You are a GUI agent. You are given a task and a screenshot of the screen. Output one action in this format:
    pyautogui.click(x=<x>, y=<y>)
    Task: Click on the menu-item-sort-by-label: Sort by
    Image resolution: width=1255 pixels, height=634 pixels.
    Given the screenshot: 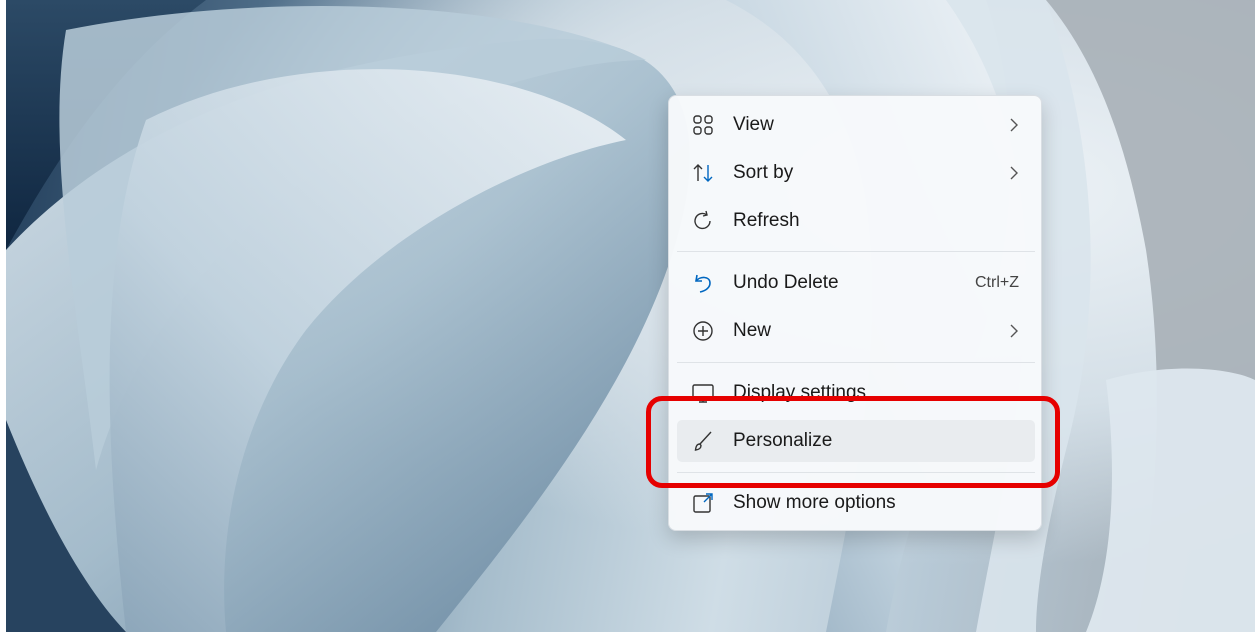 What is the action you would take?
    pyautogui.click(x=763, y=172)
    